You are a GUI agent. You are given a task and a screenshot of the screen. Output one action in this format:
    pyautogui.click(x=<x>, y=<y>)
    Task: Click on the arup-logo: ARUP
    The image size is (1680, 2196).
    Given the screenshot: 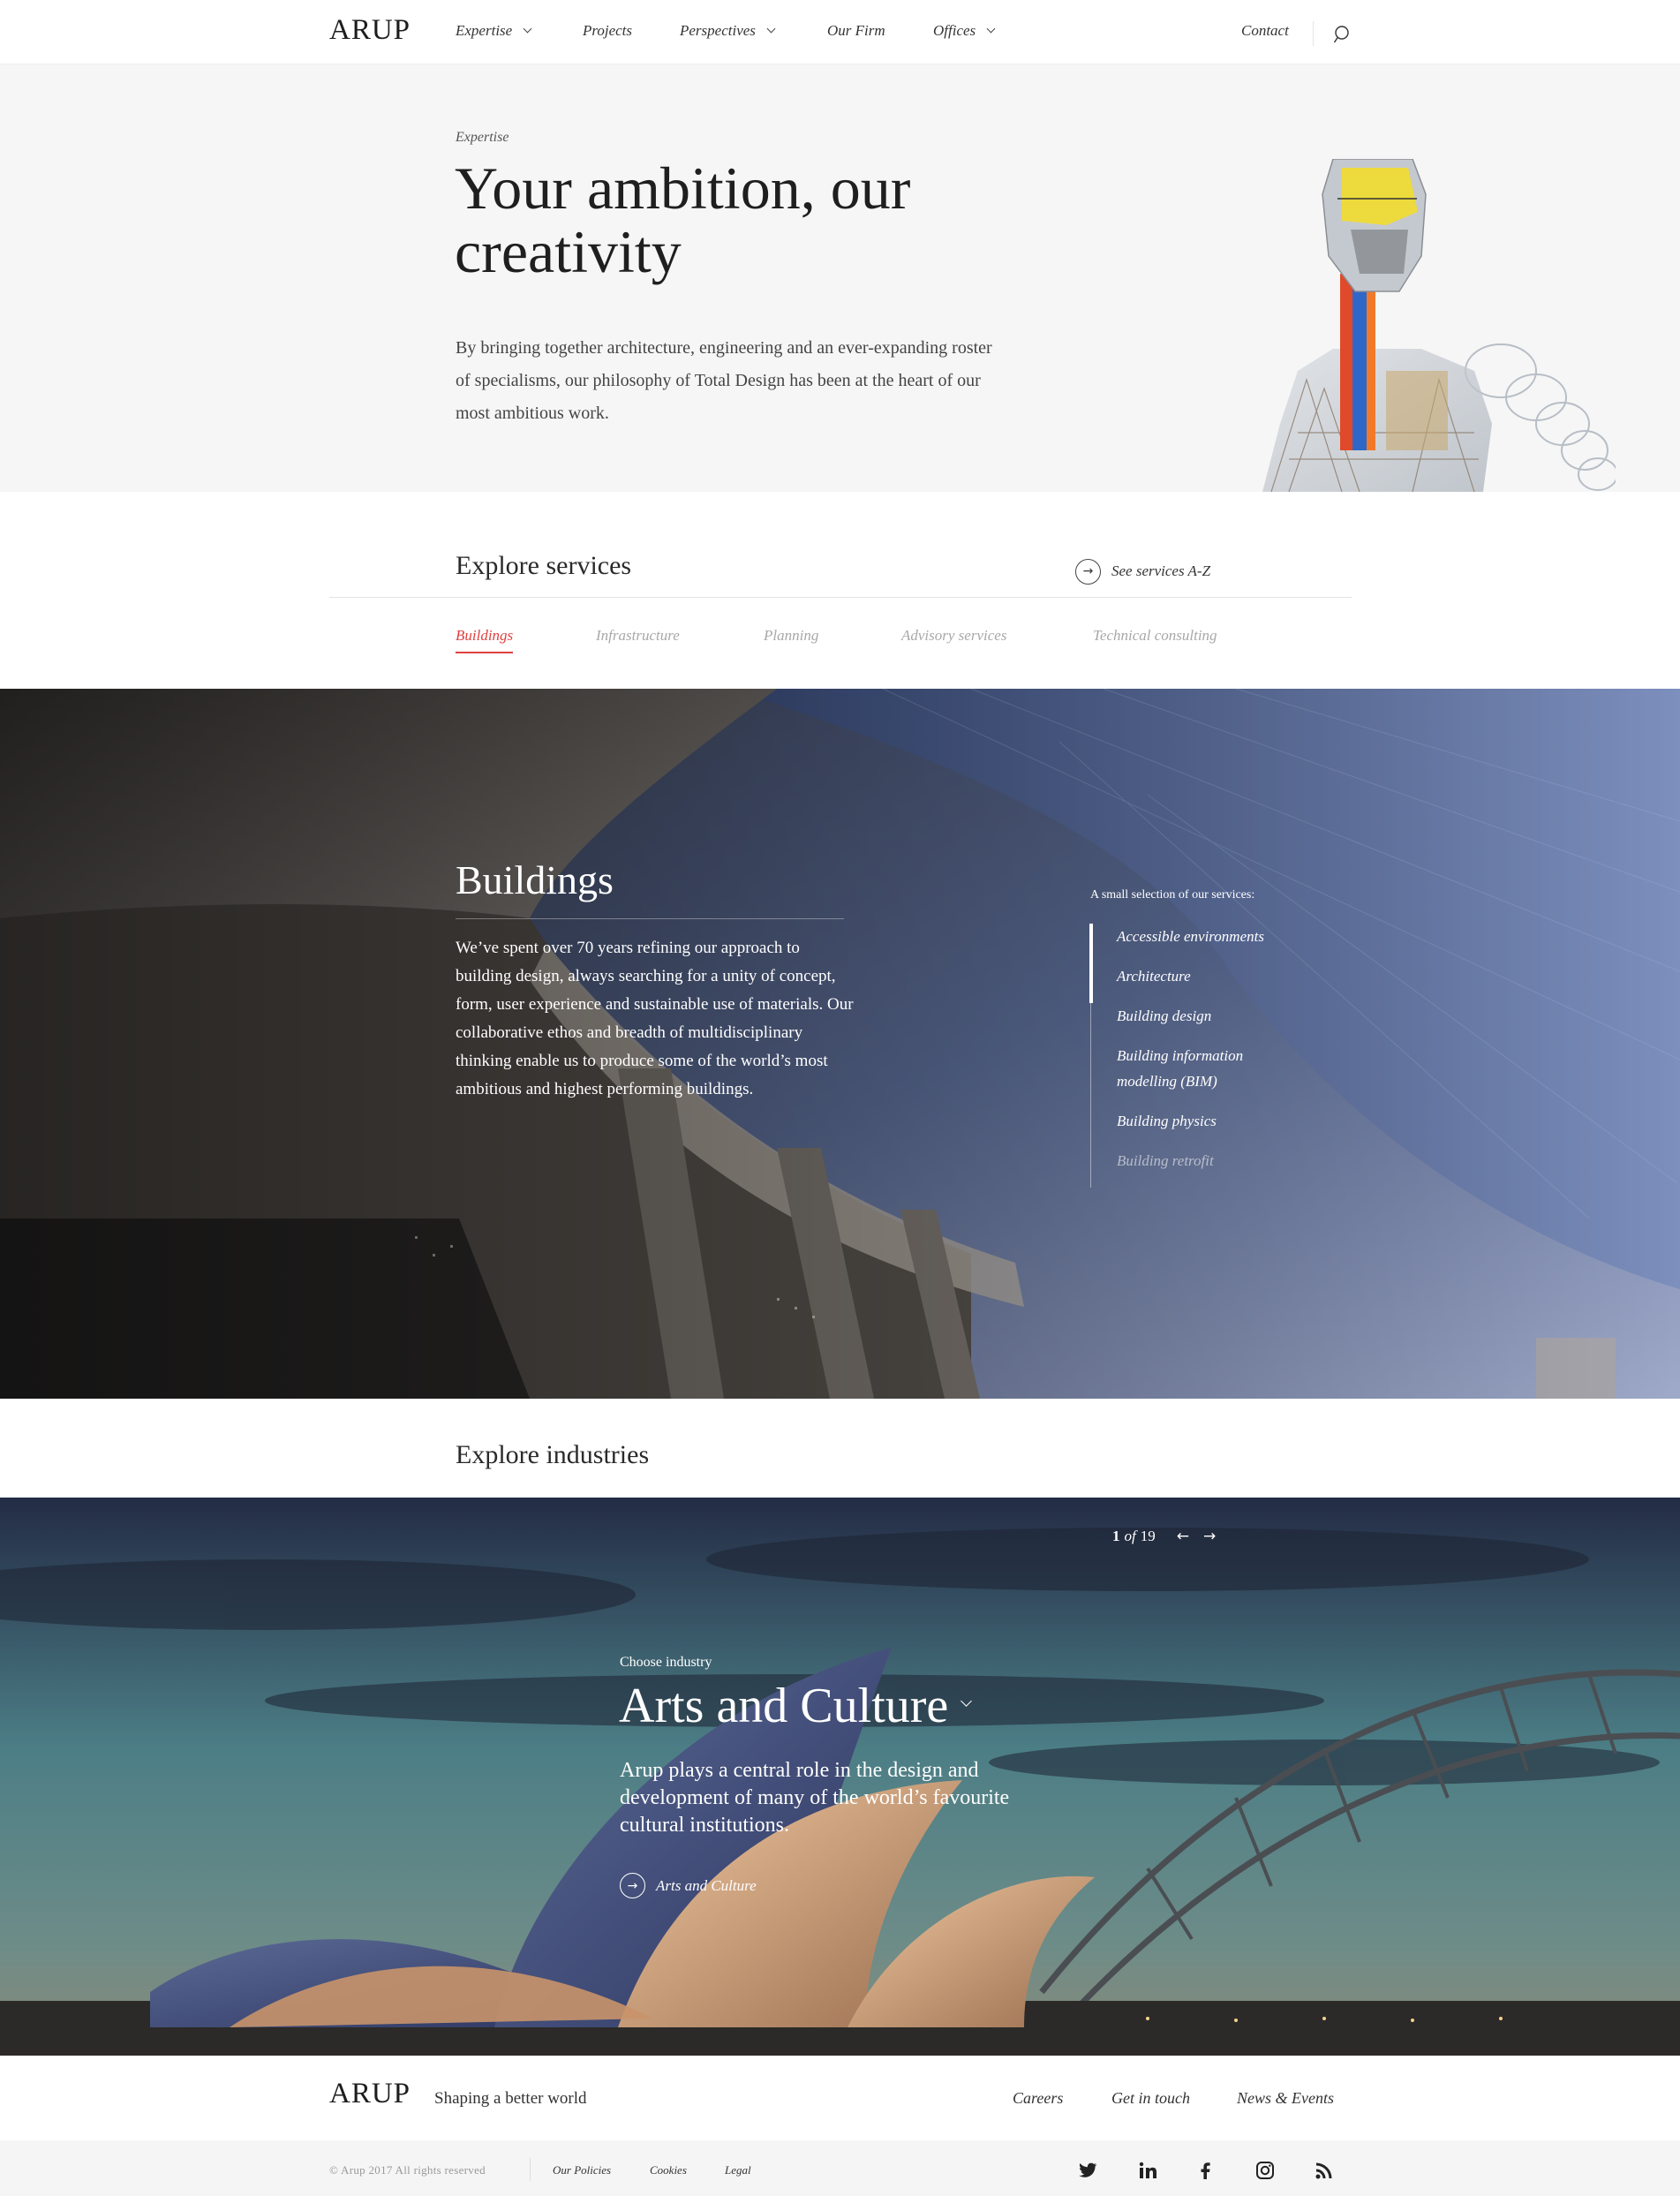 What is the action you would take?
    pyautogui.click(x=370, y=30)
    